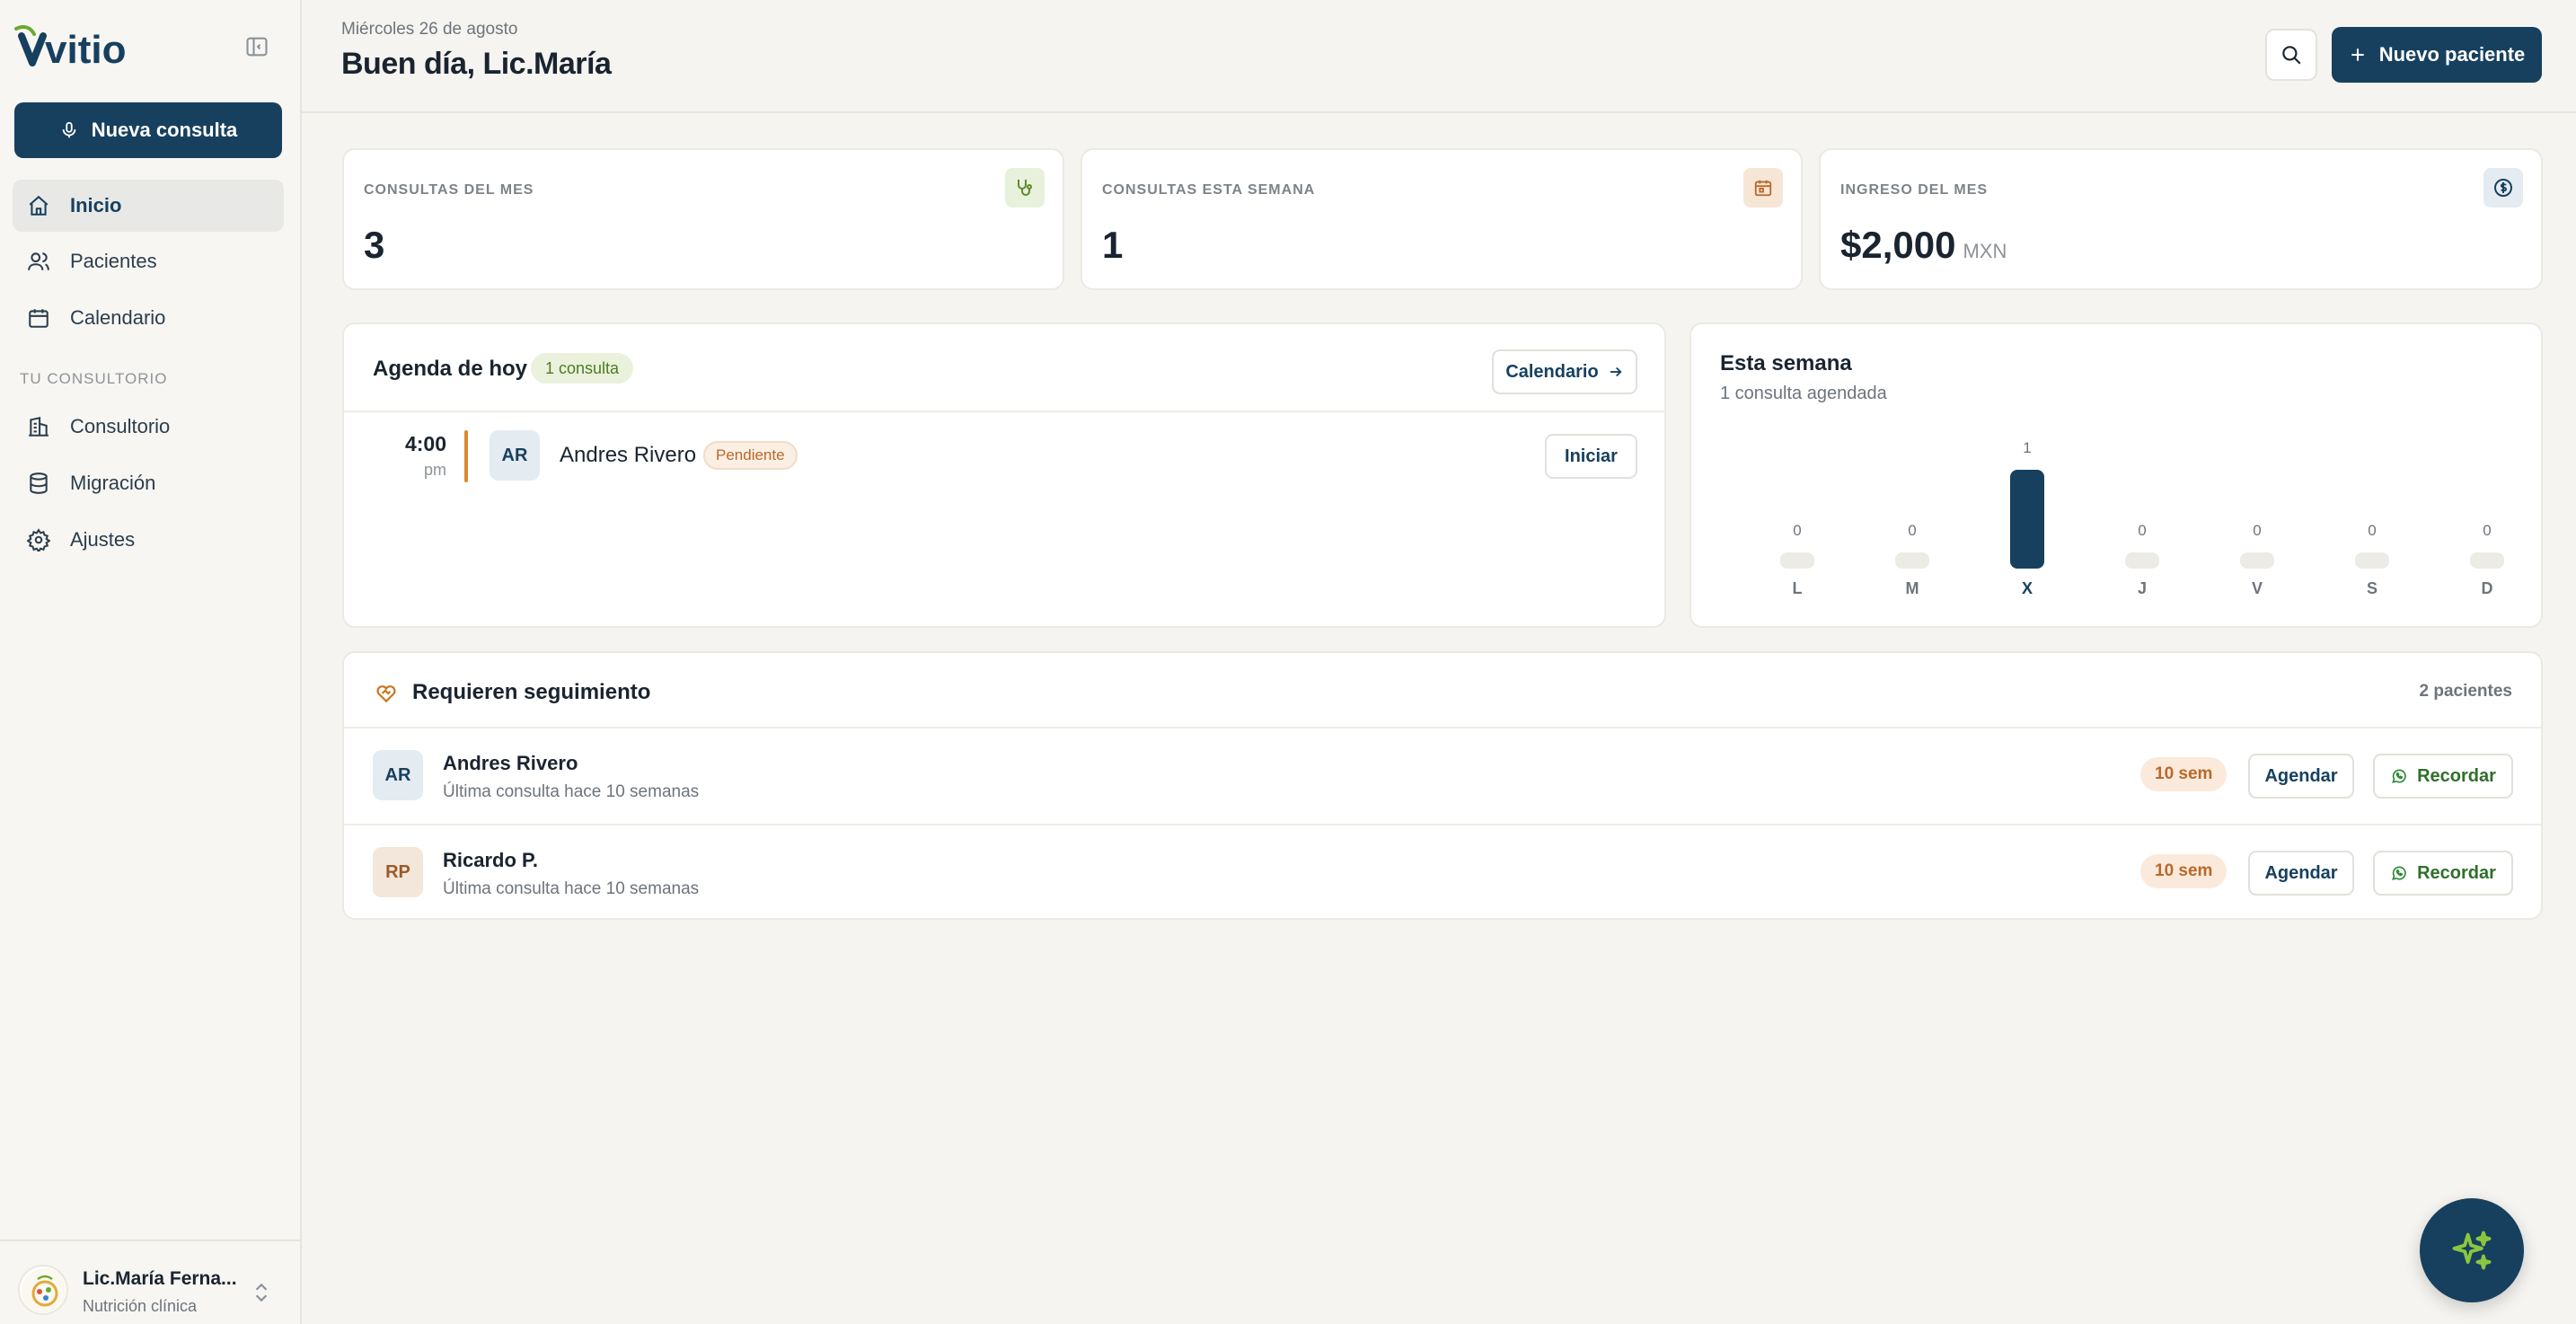  I want to click on building-icon, so click(39, 426).